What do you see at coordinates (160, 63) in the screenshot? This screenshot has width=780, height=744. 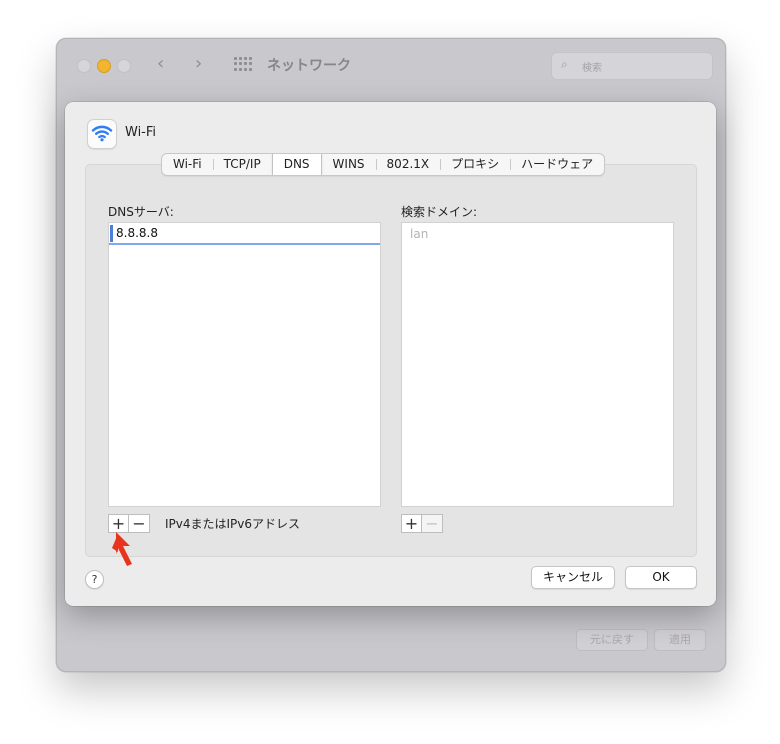 I see `chevron-left-icon: ‹` at bounding box center [160, 63].